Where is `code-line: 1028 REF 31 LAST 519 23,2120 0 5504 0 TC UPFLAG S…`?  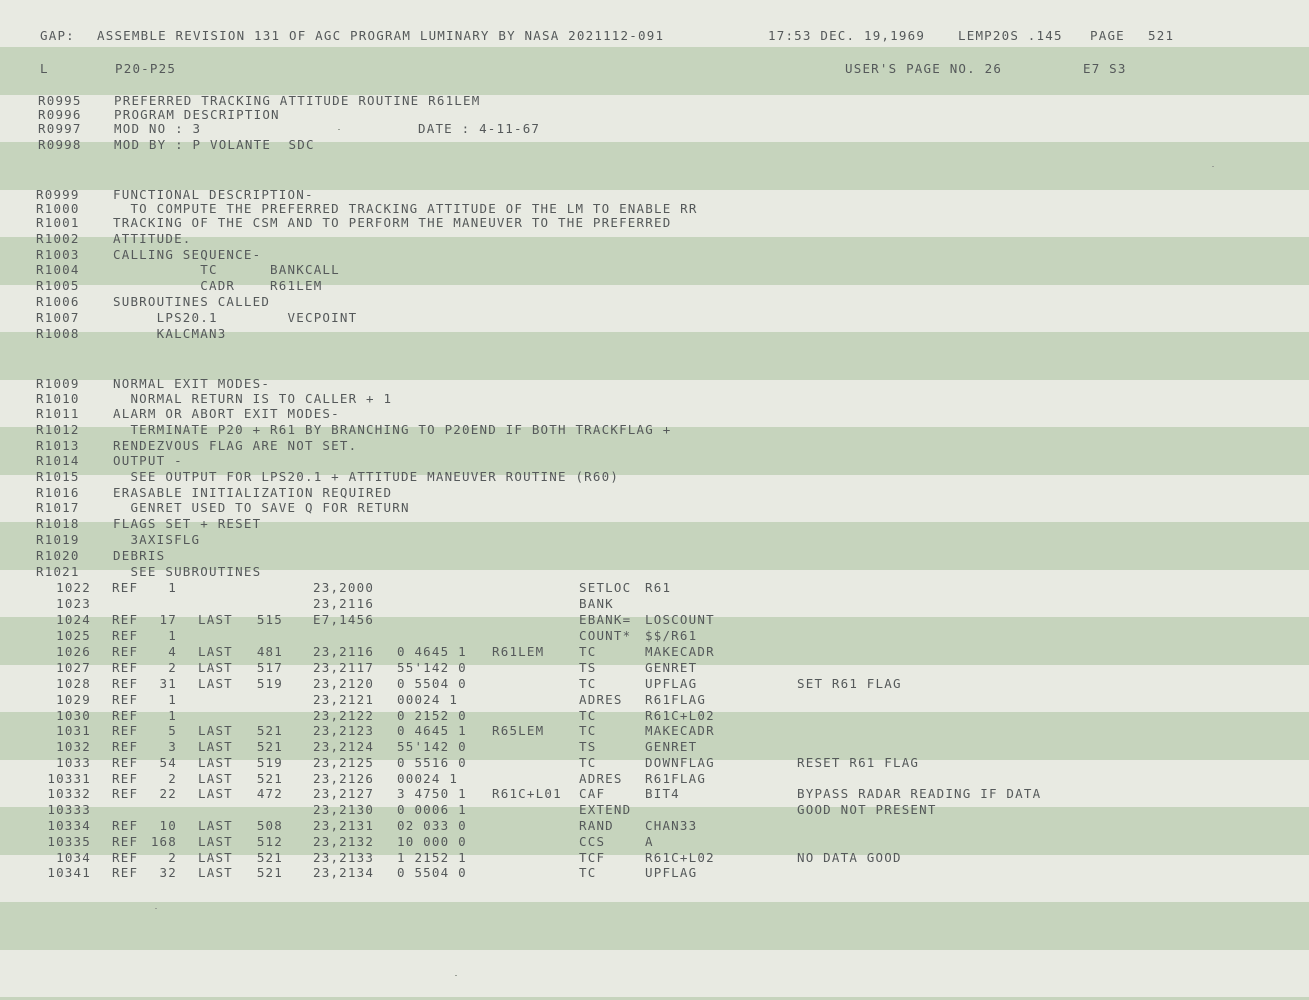
code-line: 1028 REF 31 LAST 519 23,2120 0 5504 0 TC UPFLAG S… is located at coordinates (654, 684).